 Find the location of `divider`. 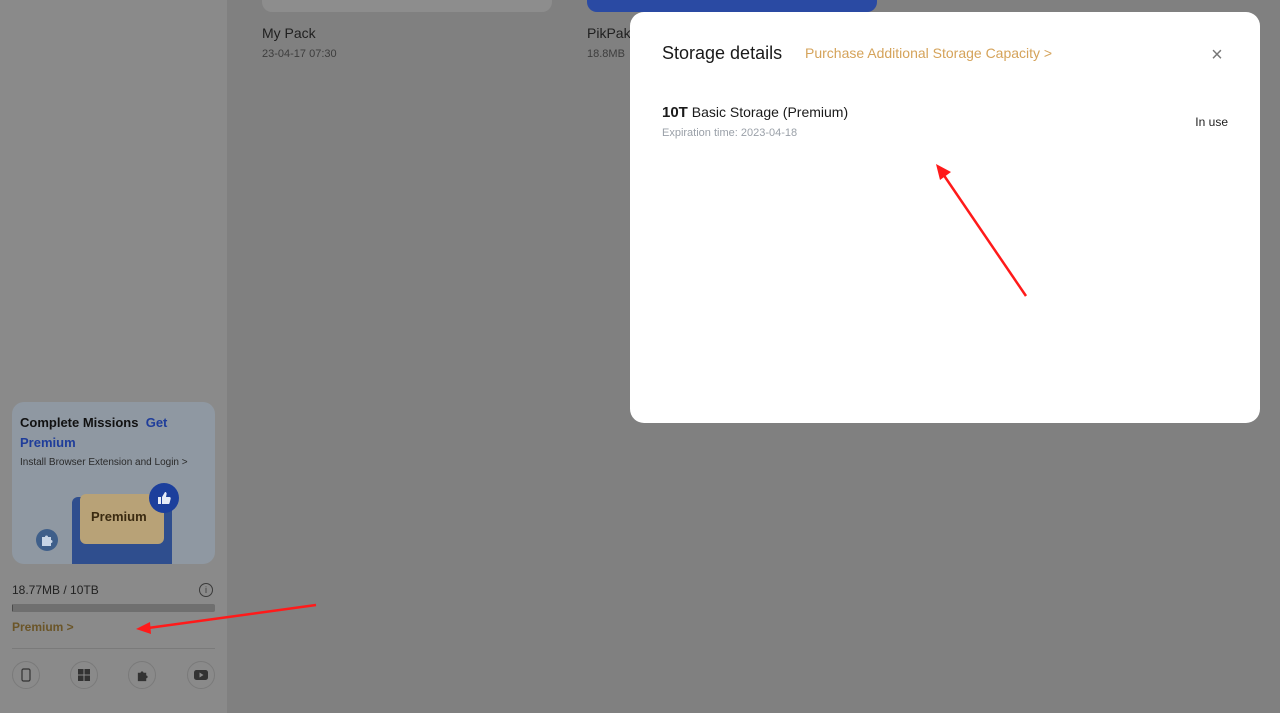

divider is located at coordinates (113, 648).